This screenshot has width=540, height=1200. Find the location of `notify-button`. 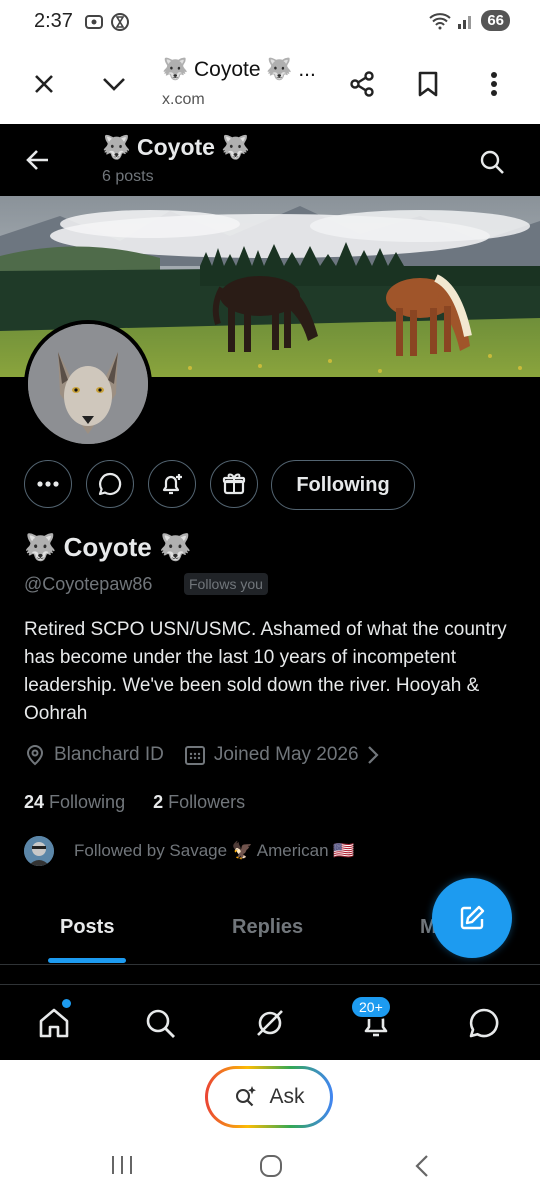

notify-button is located at coordinates (172, 484).